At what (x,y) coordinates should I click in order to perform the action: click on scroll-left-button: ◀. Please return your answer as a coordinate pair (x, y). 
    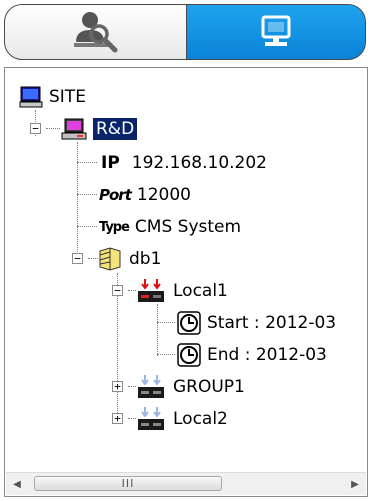
    Looking at the image, I should click on (17, 484).